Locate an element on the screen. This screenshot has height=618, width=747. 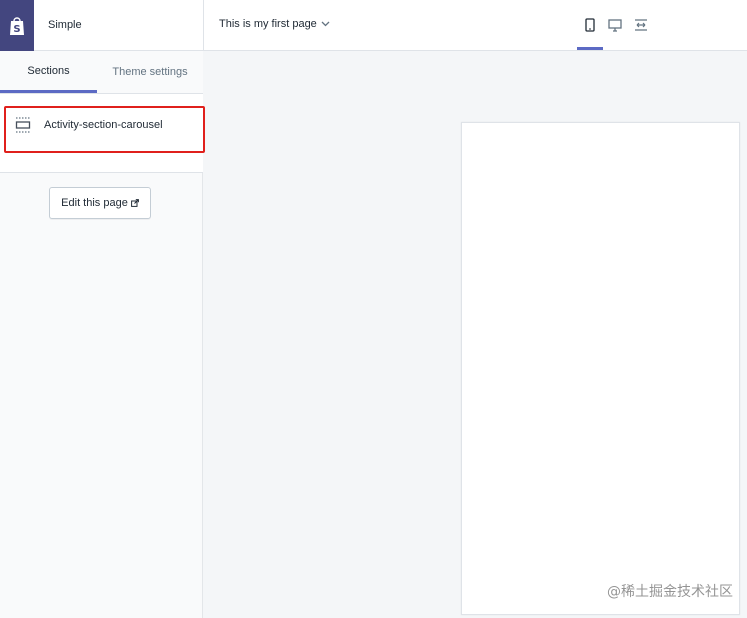
top-bar: S Simple This is my first page is located at coordinates (373, 25).